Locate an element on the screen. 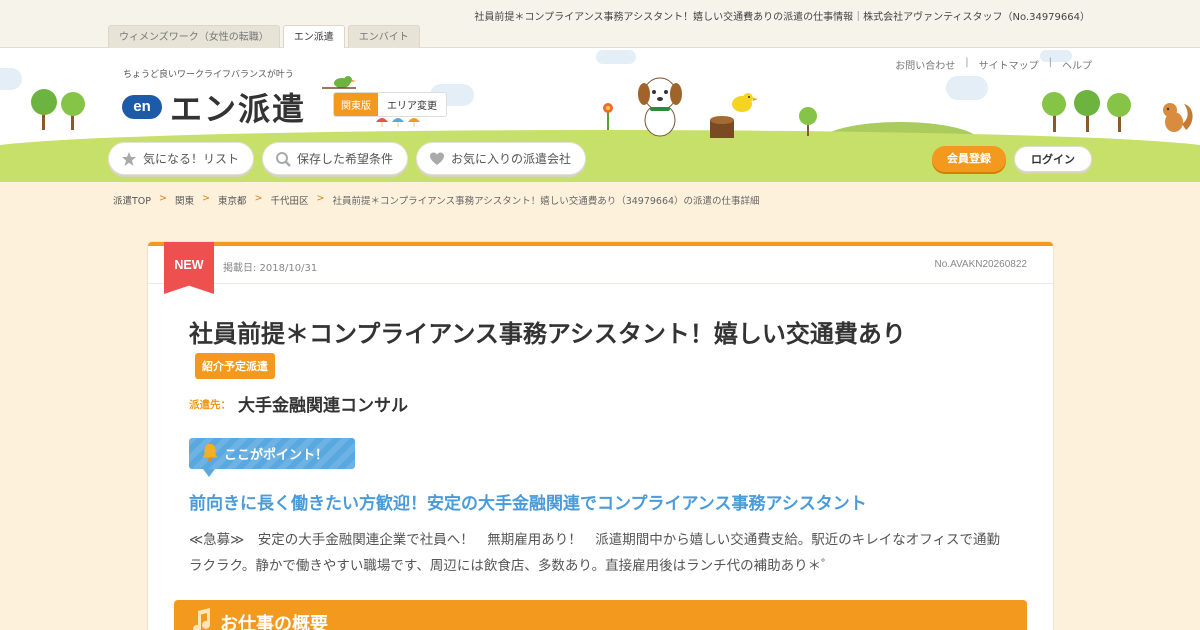 This screenshot has height=630, width=1200. utility-links: お問い合わせ | サイトマップ | ヘルプ is located at coordinates (993, 64).